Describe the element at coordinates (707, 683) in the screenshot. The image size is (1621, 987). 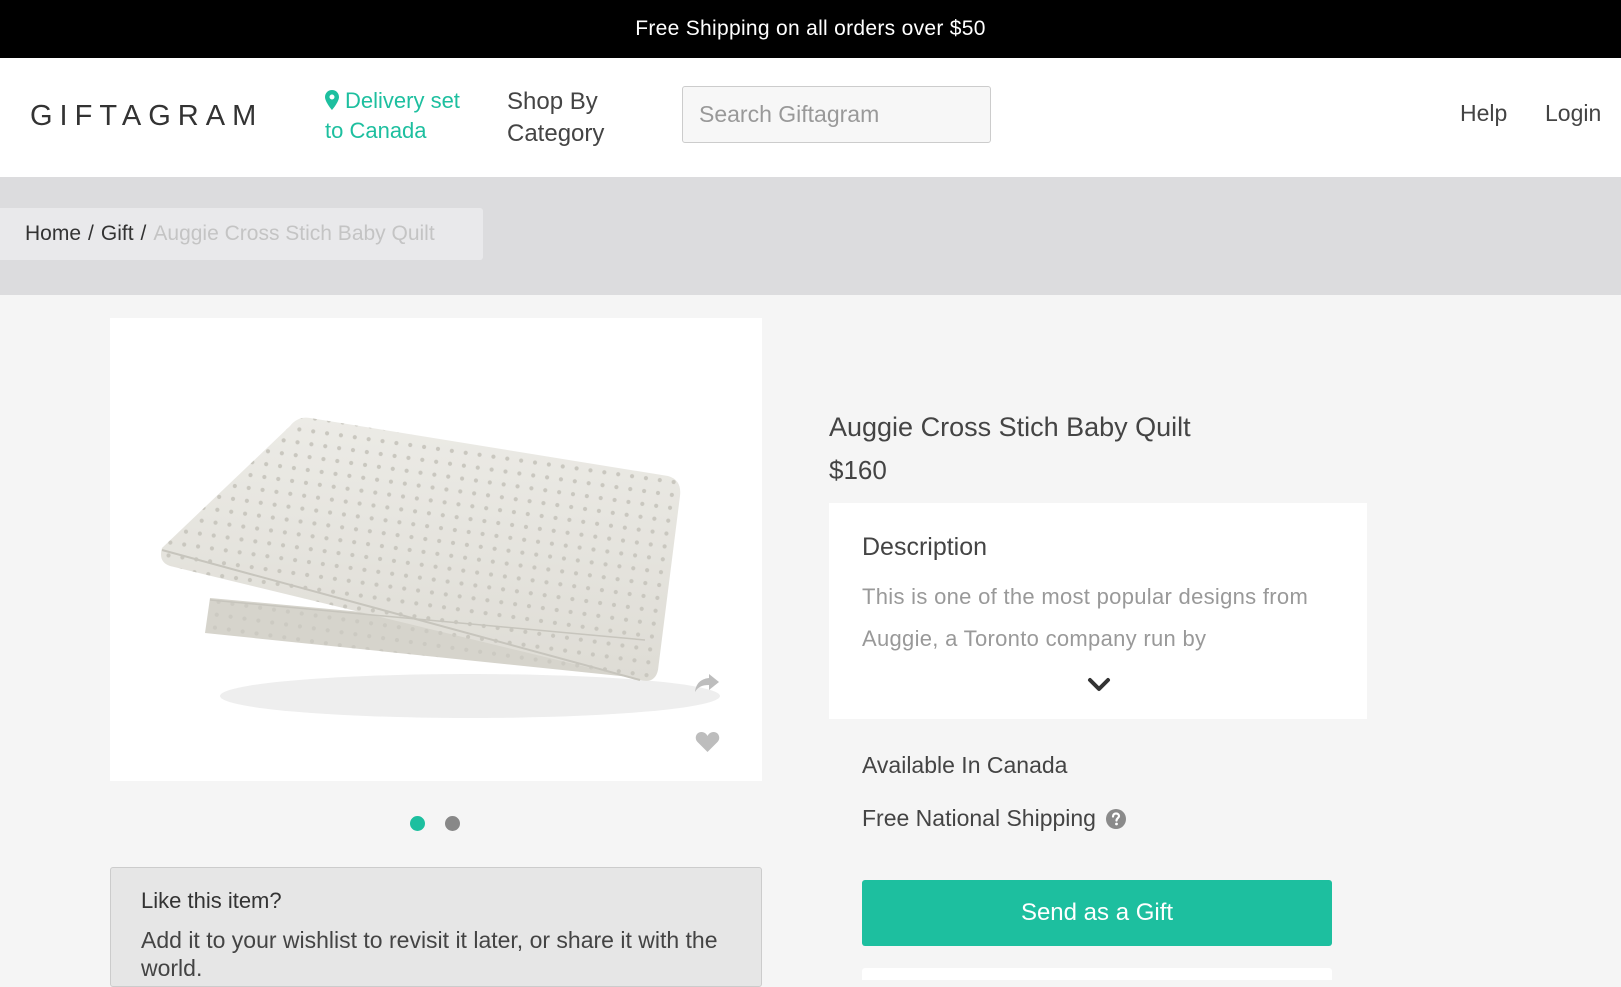
I see `share-icon` at that location.